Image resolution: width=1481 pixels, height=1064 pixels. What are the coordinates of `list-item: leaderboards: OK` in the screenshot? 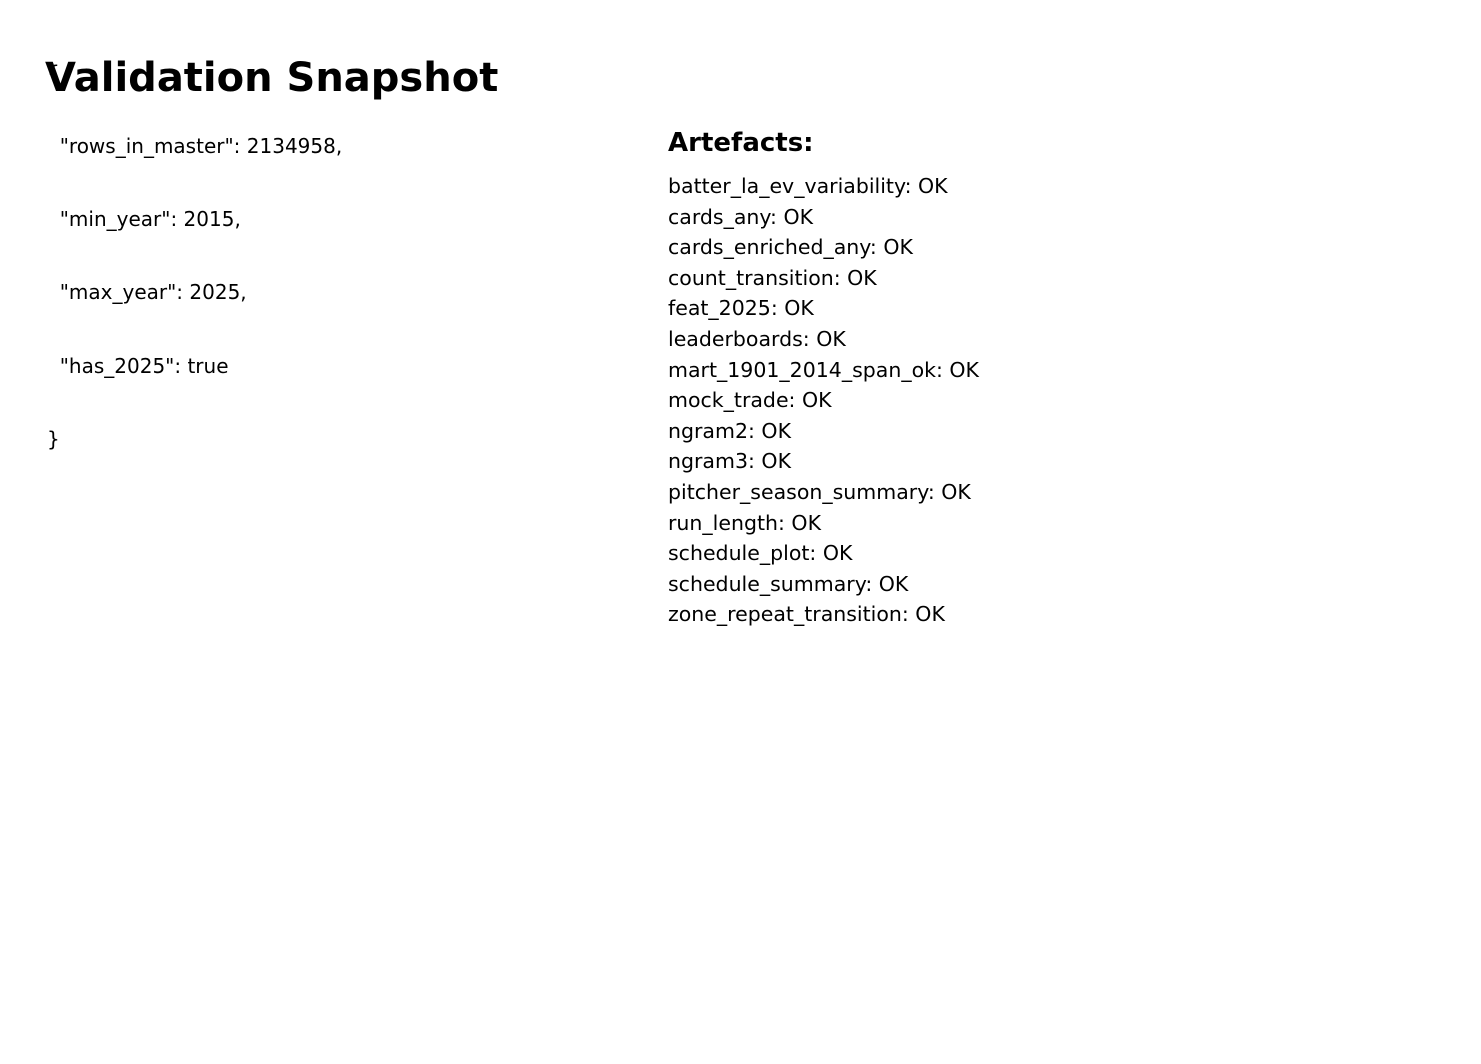 It's located at (757, 338).